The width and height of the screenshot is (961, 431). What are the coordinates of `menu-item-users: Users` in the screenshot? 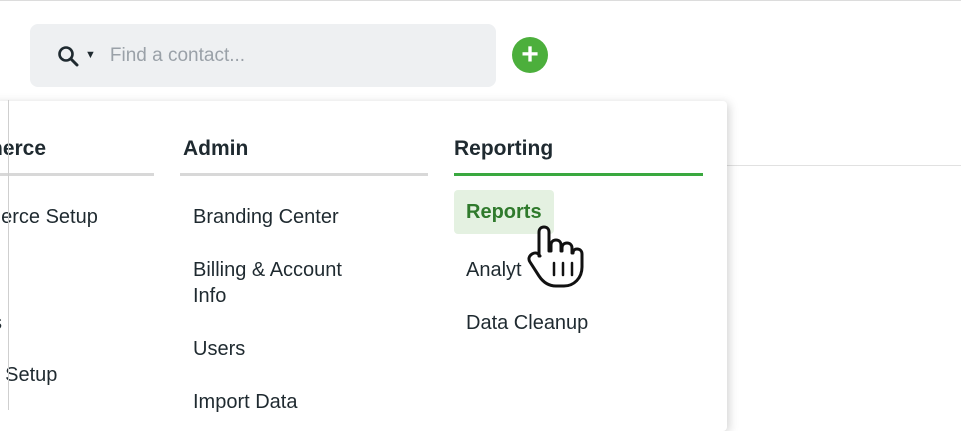 It's located at (219, 349).